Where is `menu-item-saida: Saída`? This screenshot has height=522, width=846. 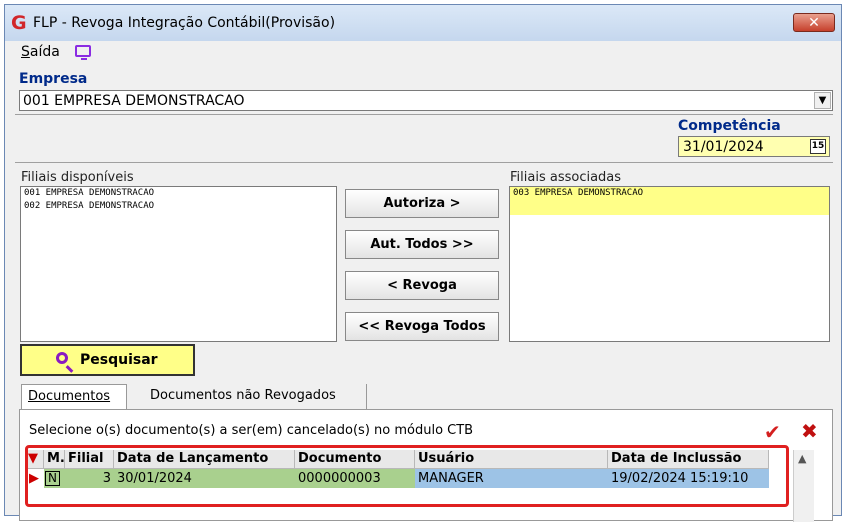
menu-item-saida: Saída is located at coordinates (40, 52).